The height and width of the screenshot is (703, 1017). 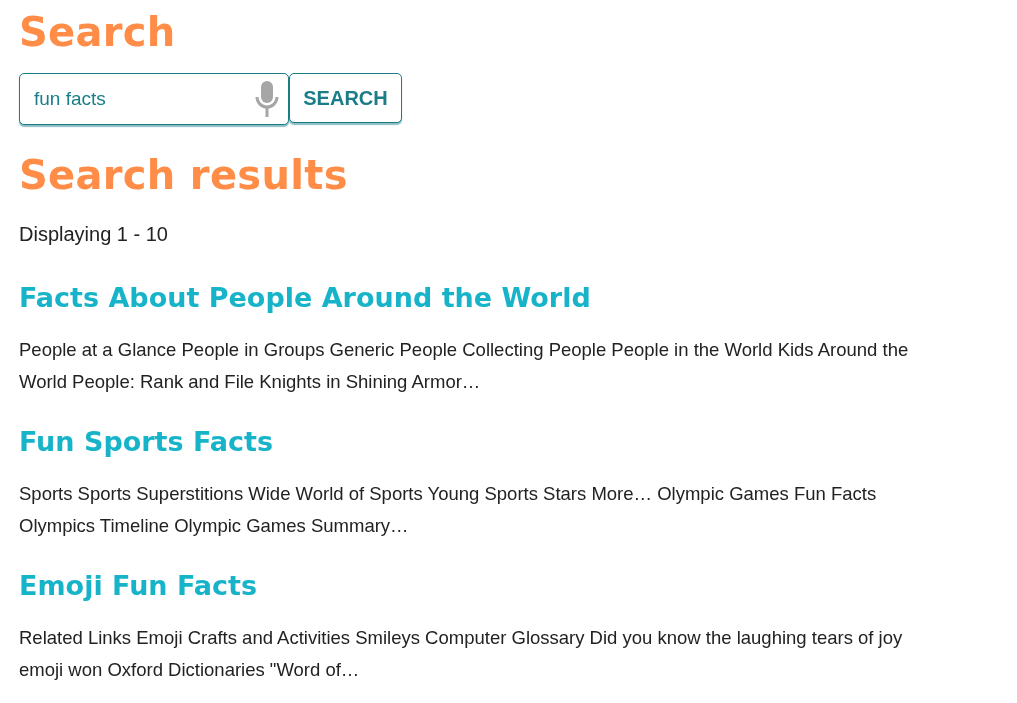 I want to click on search-heading: Search, so click(x=97, y=32).